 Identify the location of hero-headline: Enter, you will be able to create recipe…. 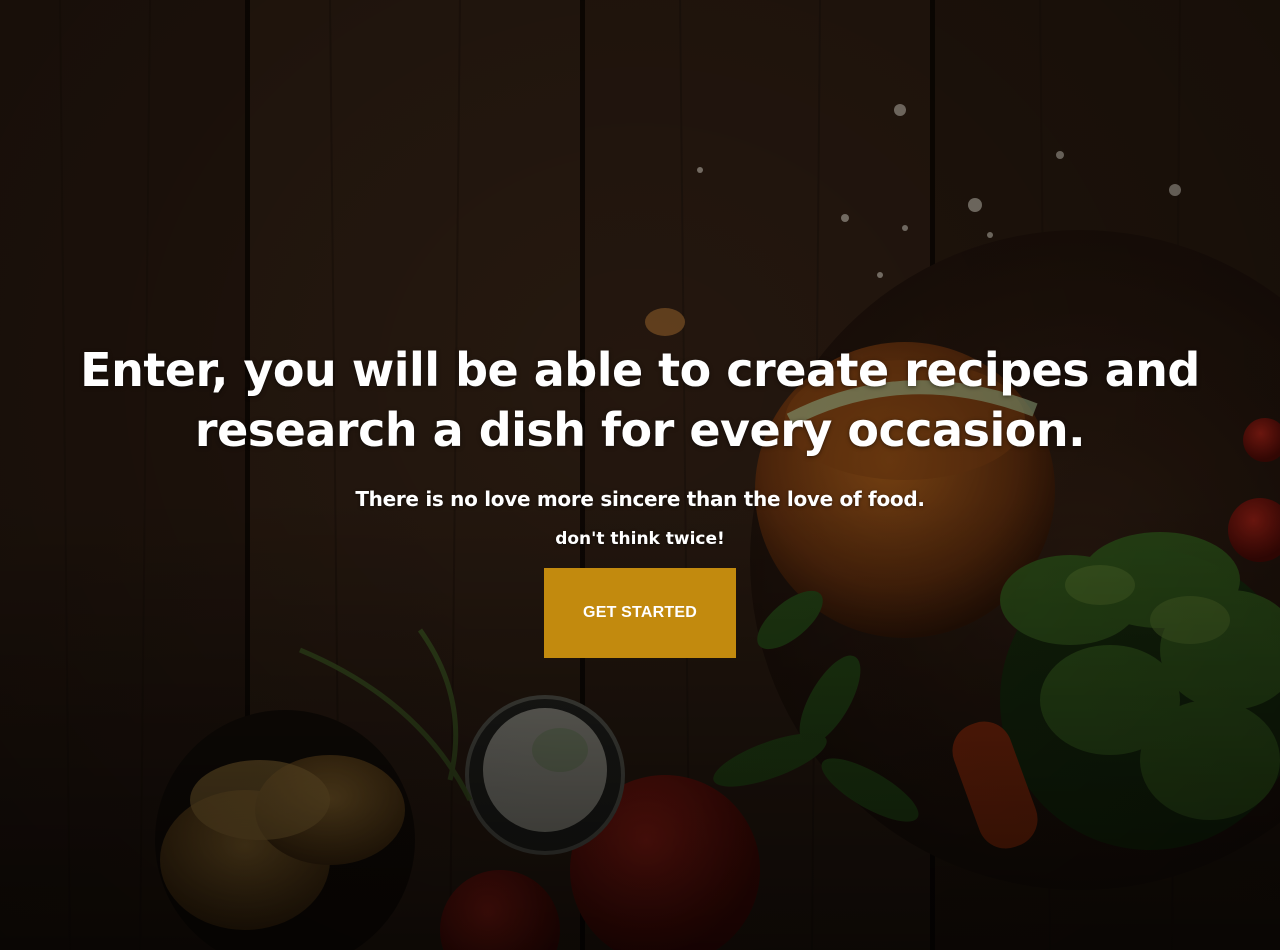
(640, 400).